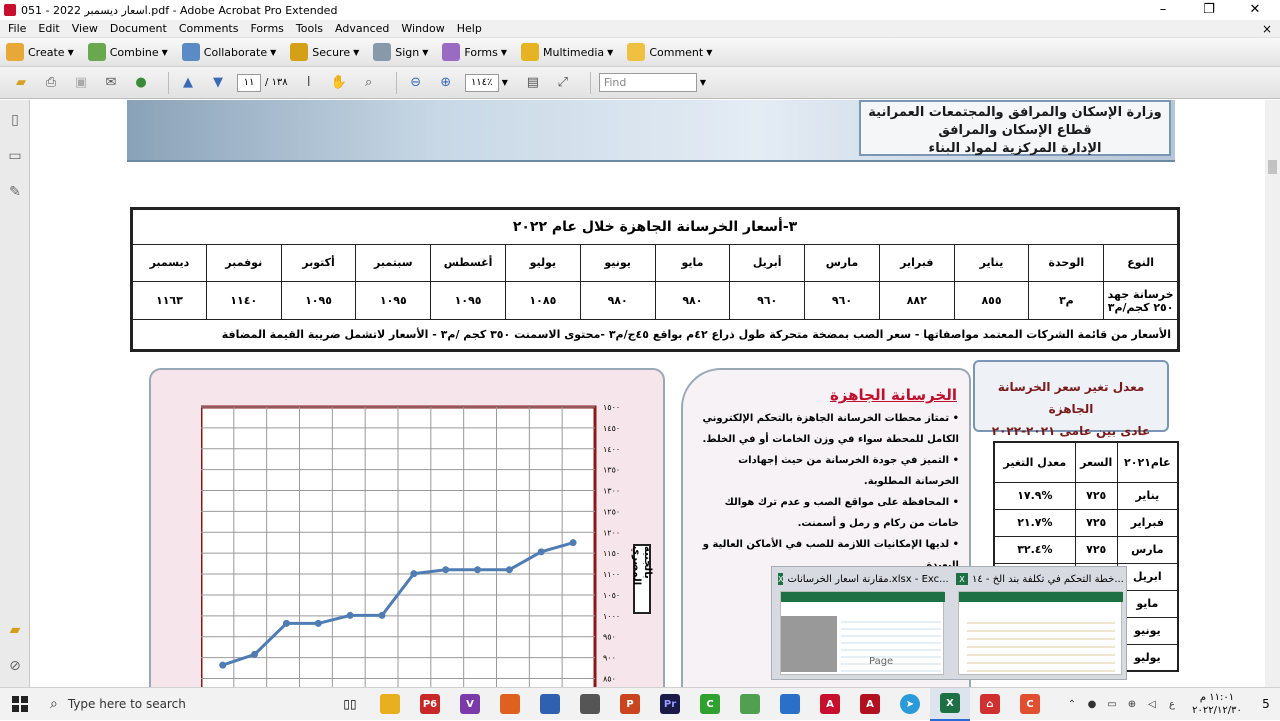 Image resolution: width=1280 pixels, height=721 pixels. What do you see at coordinates (1209, 10) in the screenshot?
I see `restore-button: ❐` at bounding box center [1209, 10].